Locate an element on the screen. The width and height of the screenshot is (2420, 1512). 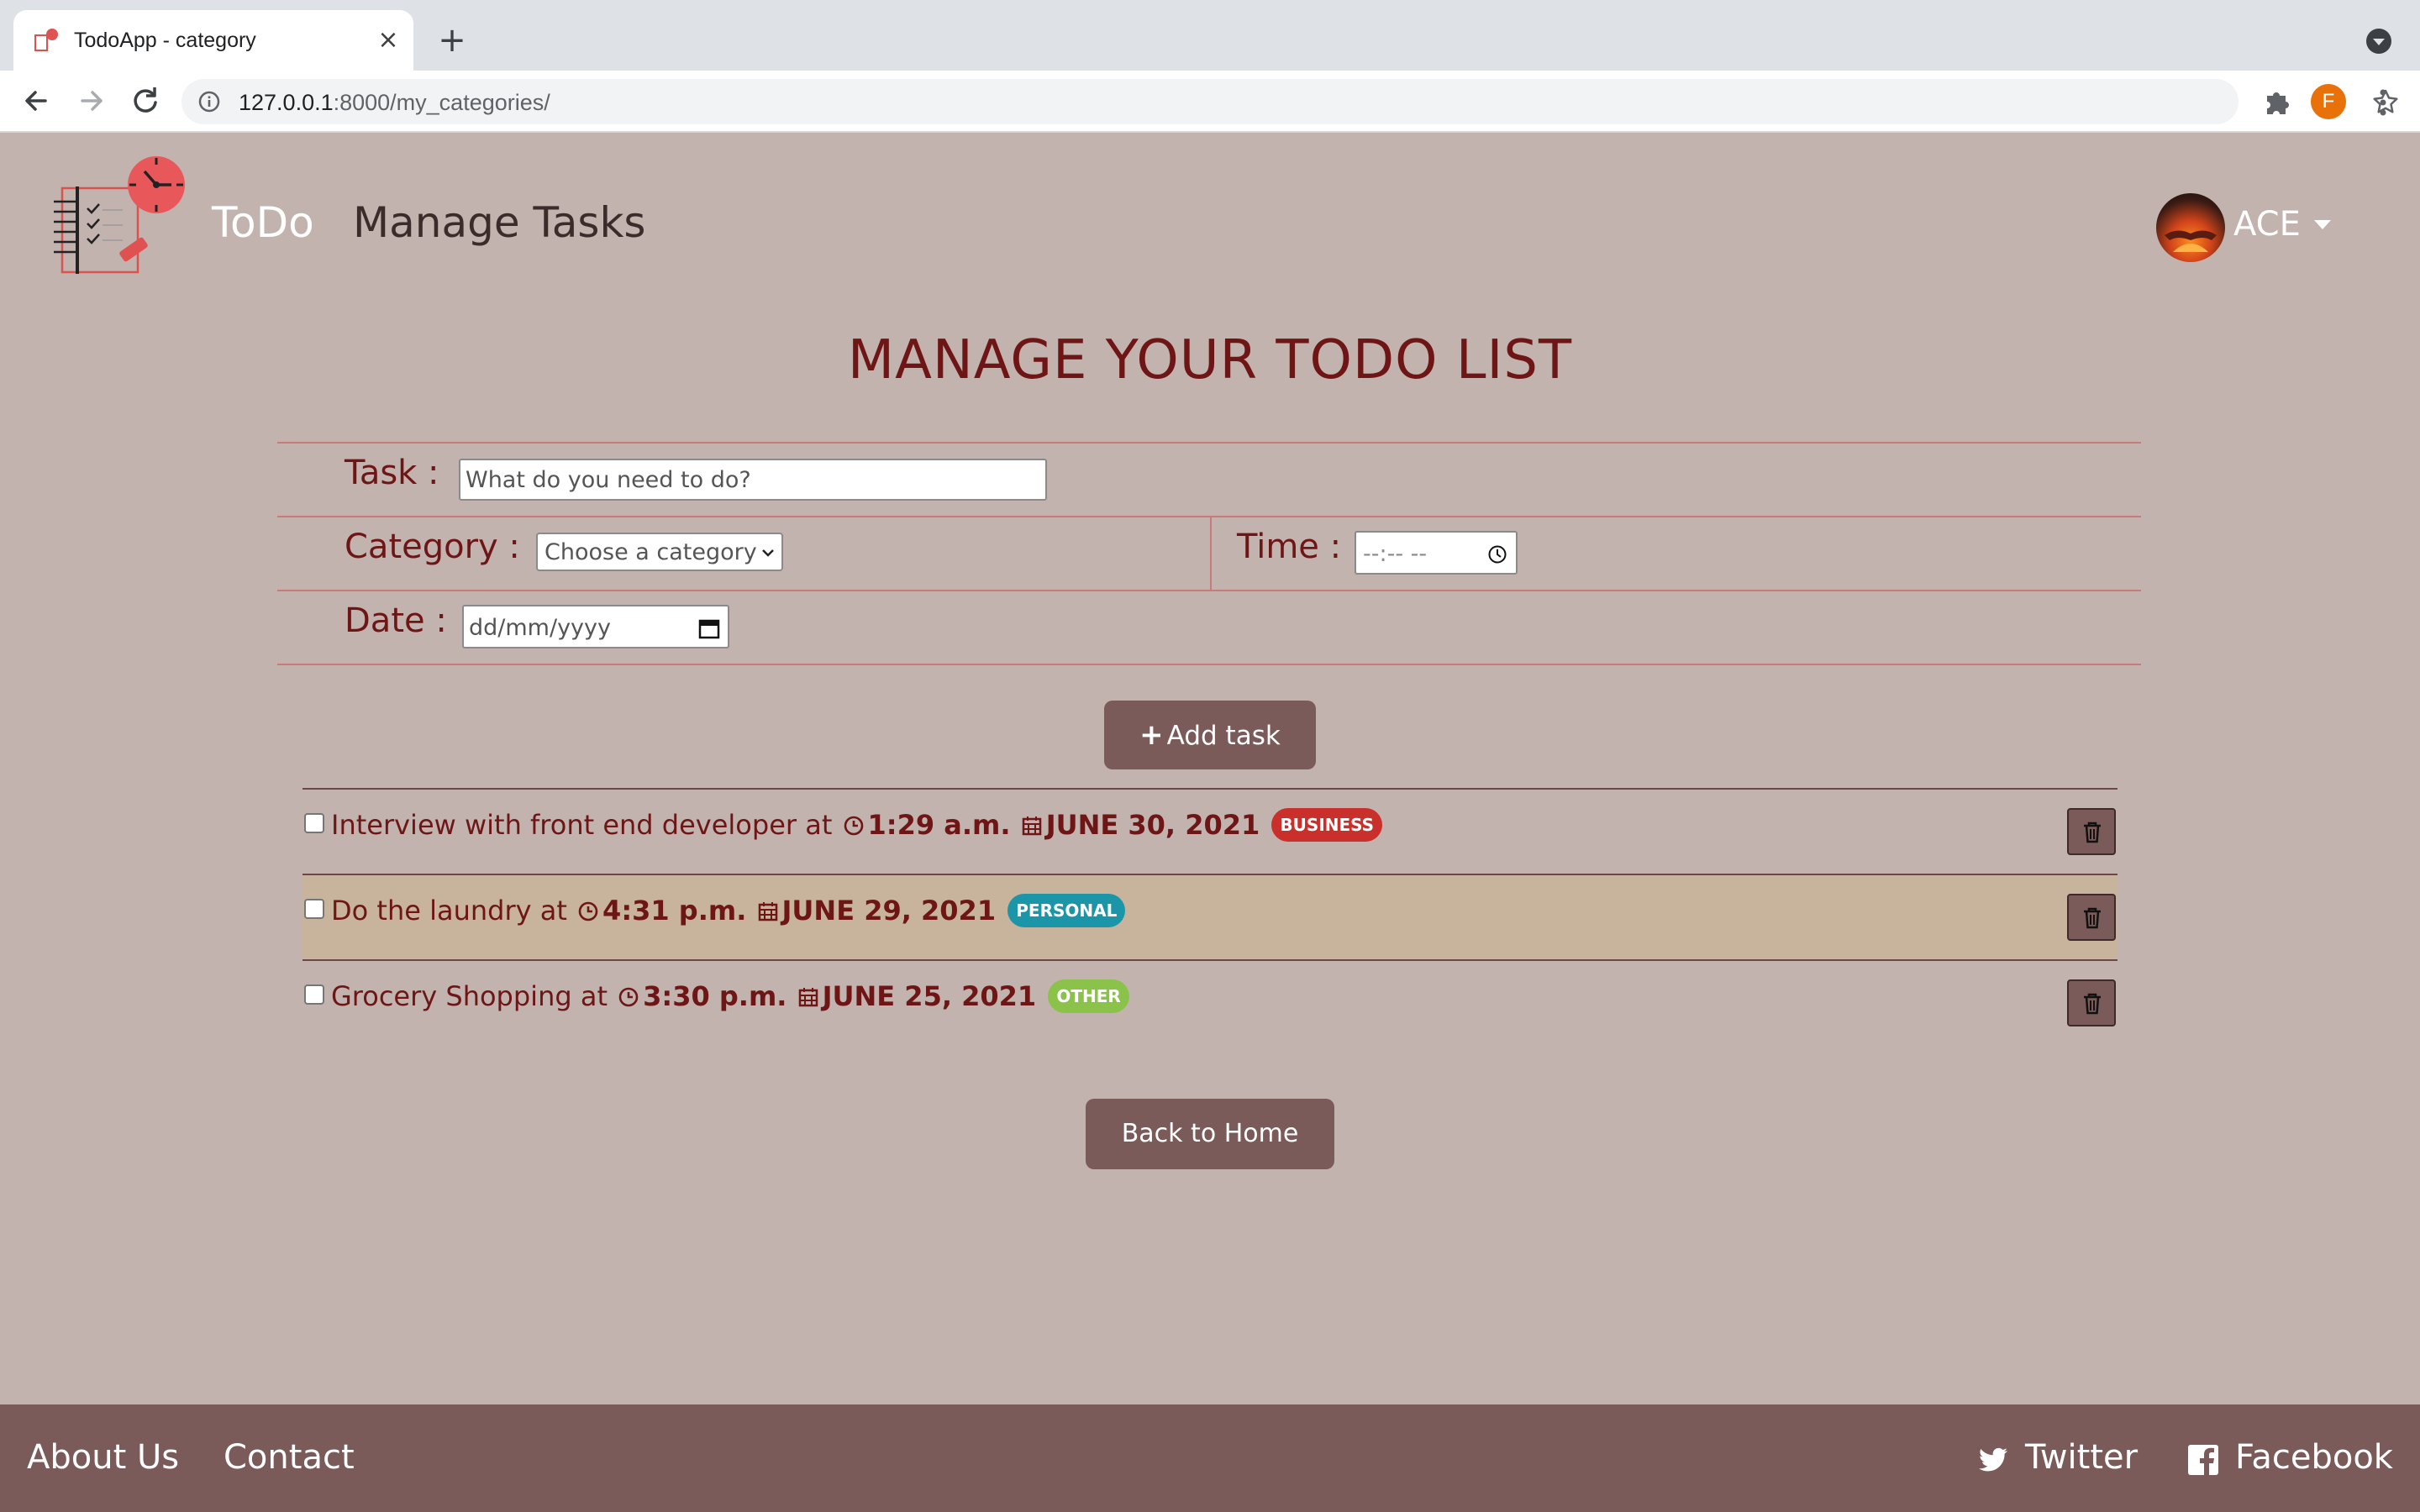
task-row: Task : What do you need to do? is located at coordinates (1209, 479).